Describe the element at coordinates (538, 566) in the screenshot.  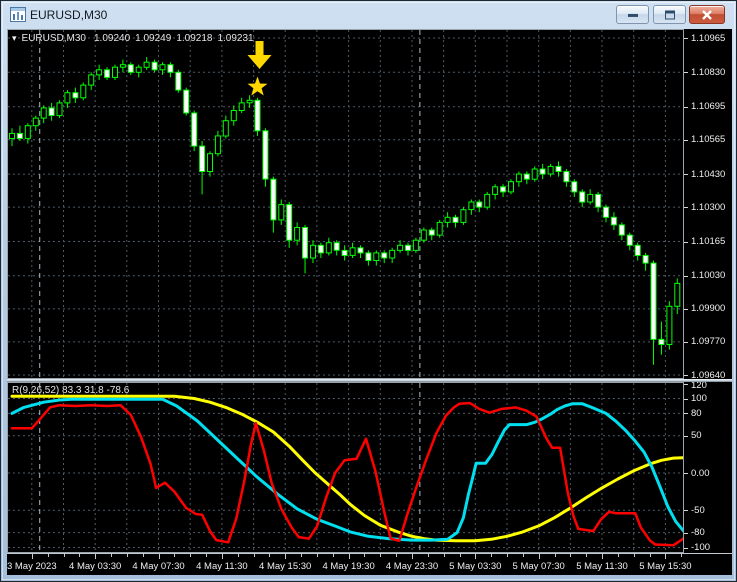
I see `time-label: 5 May 07:30` at that location.